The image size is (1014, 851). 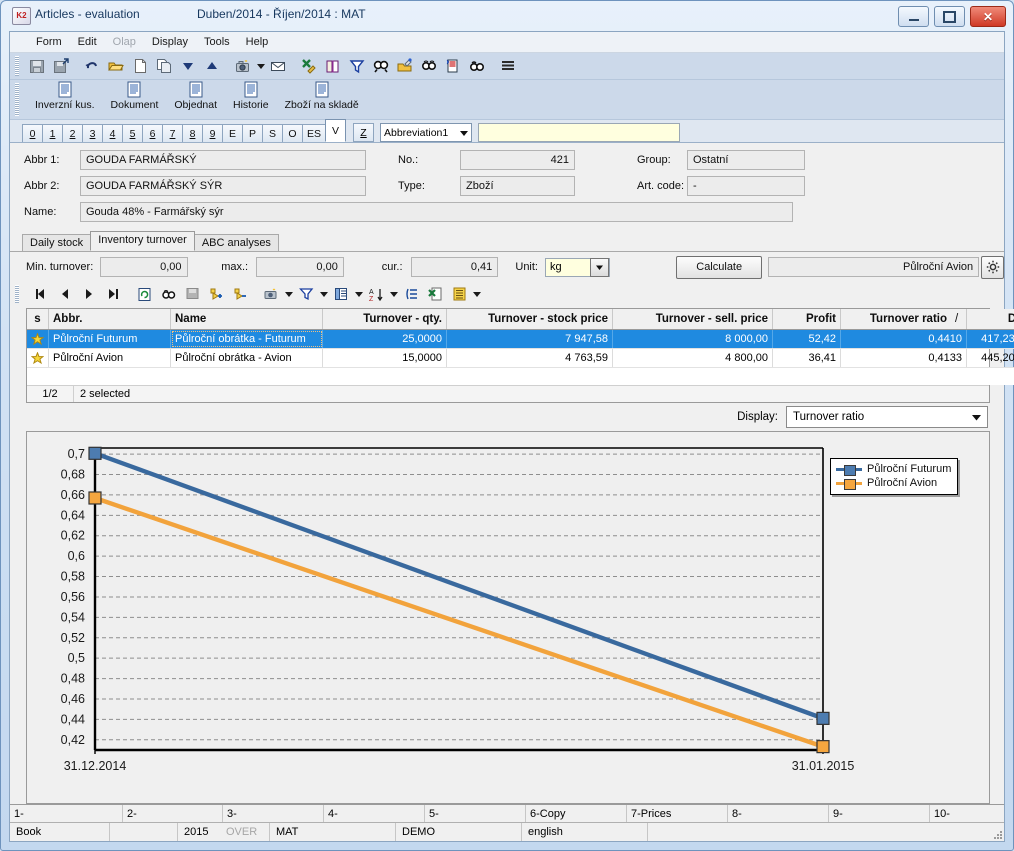 What do you see at coordinates (426, 132) in the screenshot?
I see `abbreviation-combo: Abbreviation1` at bounding box center [426, 132].